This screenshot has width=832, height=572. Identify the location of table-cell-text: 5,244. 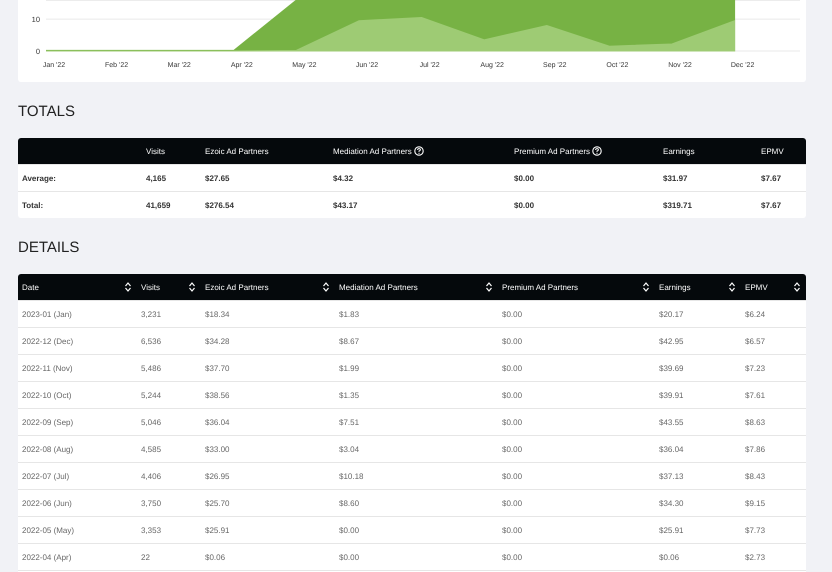
(151, 395).